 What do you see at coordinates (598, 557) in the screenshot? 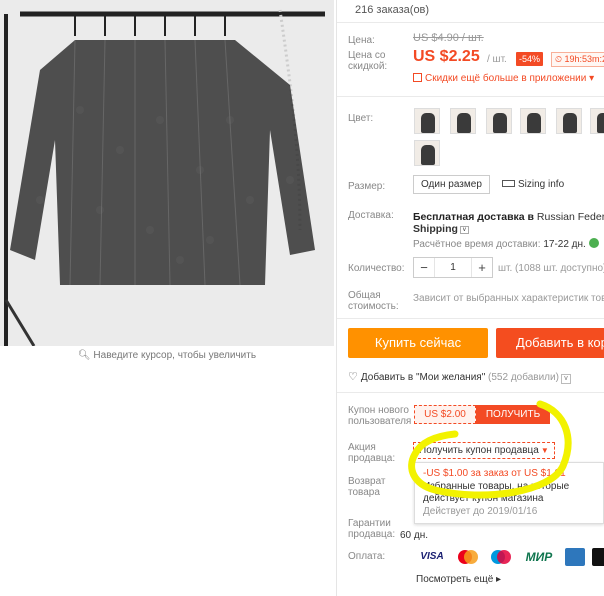
I see `qiwi-icon` at bounding box center [598, 557].